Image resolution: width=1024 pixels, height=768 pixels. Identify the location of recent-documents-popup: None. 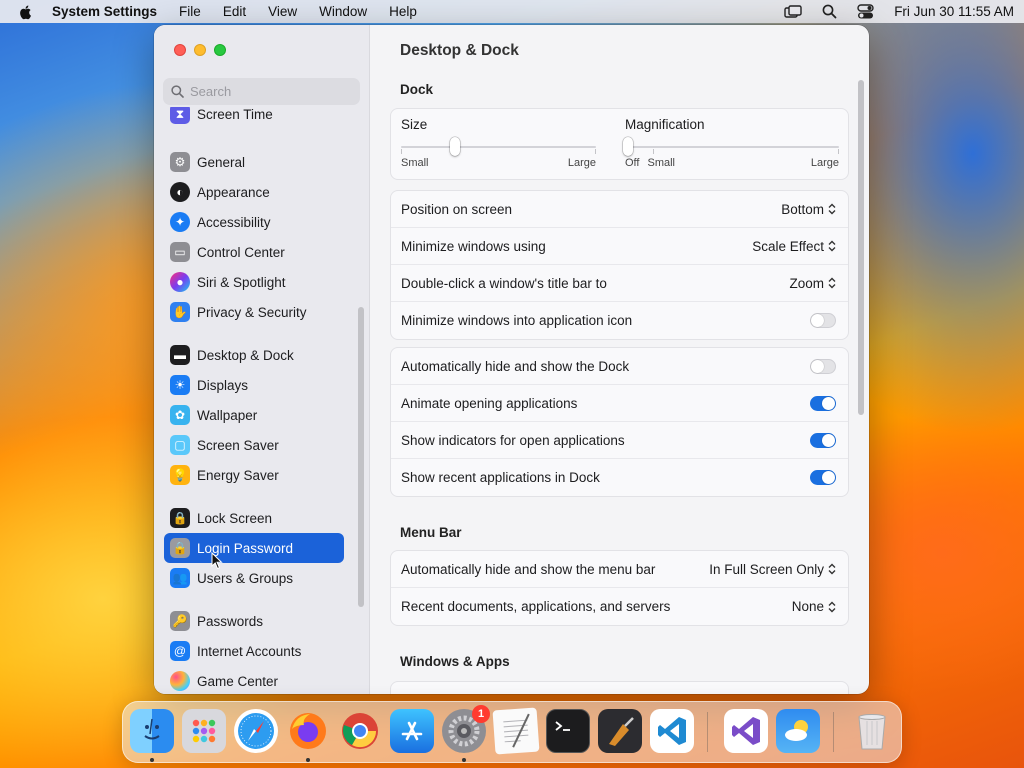
(814, 606).